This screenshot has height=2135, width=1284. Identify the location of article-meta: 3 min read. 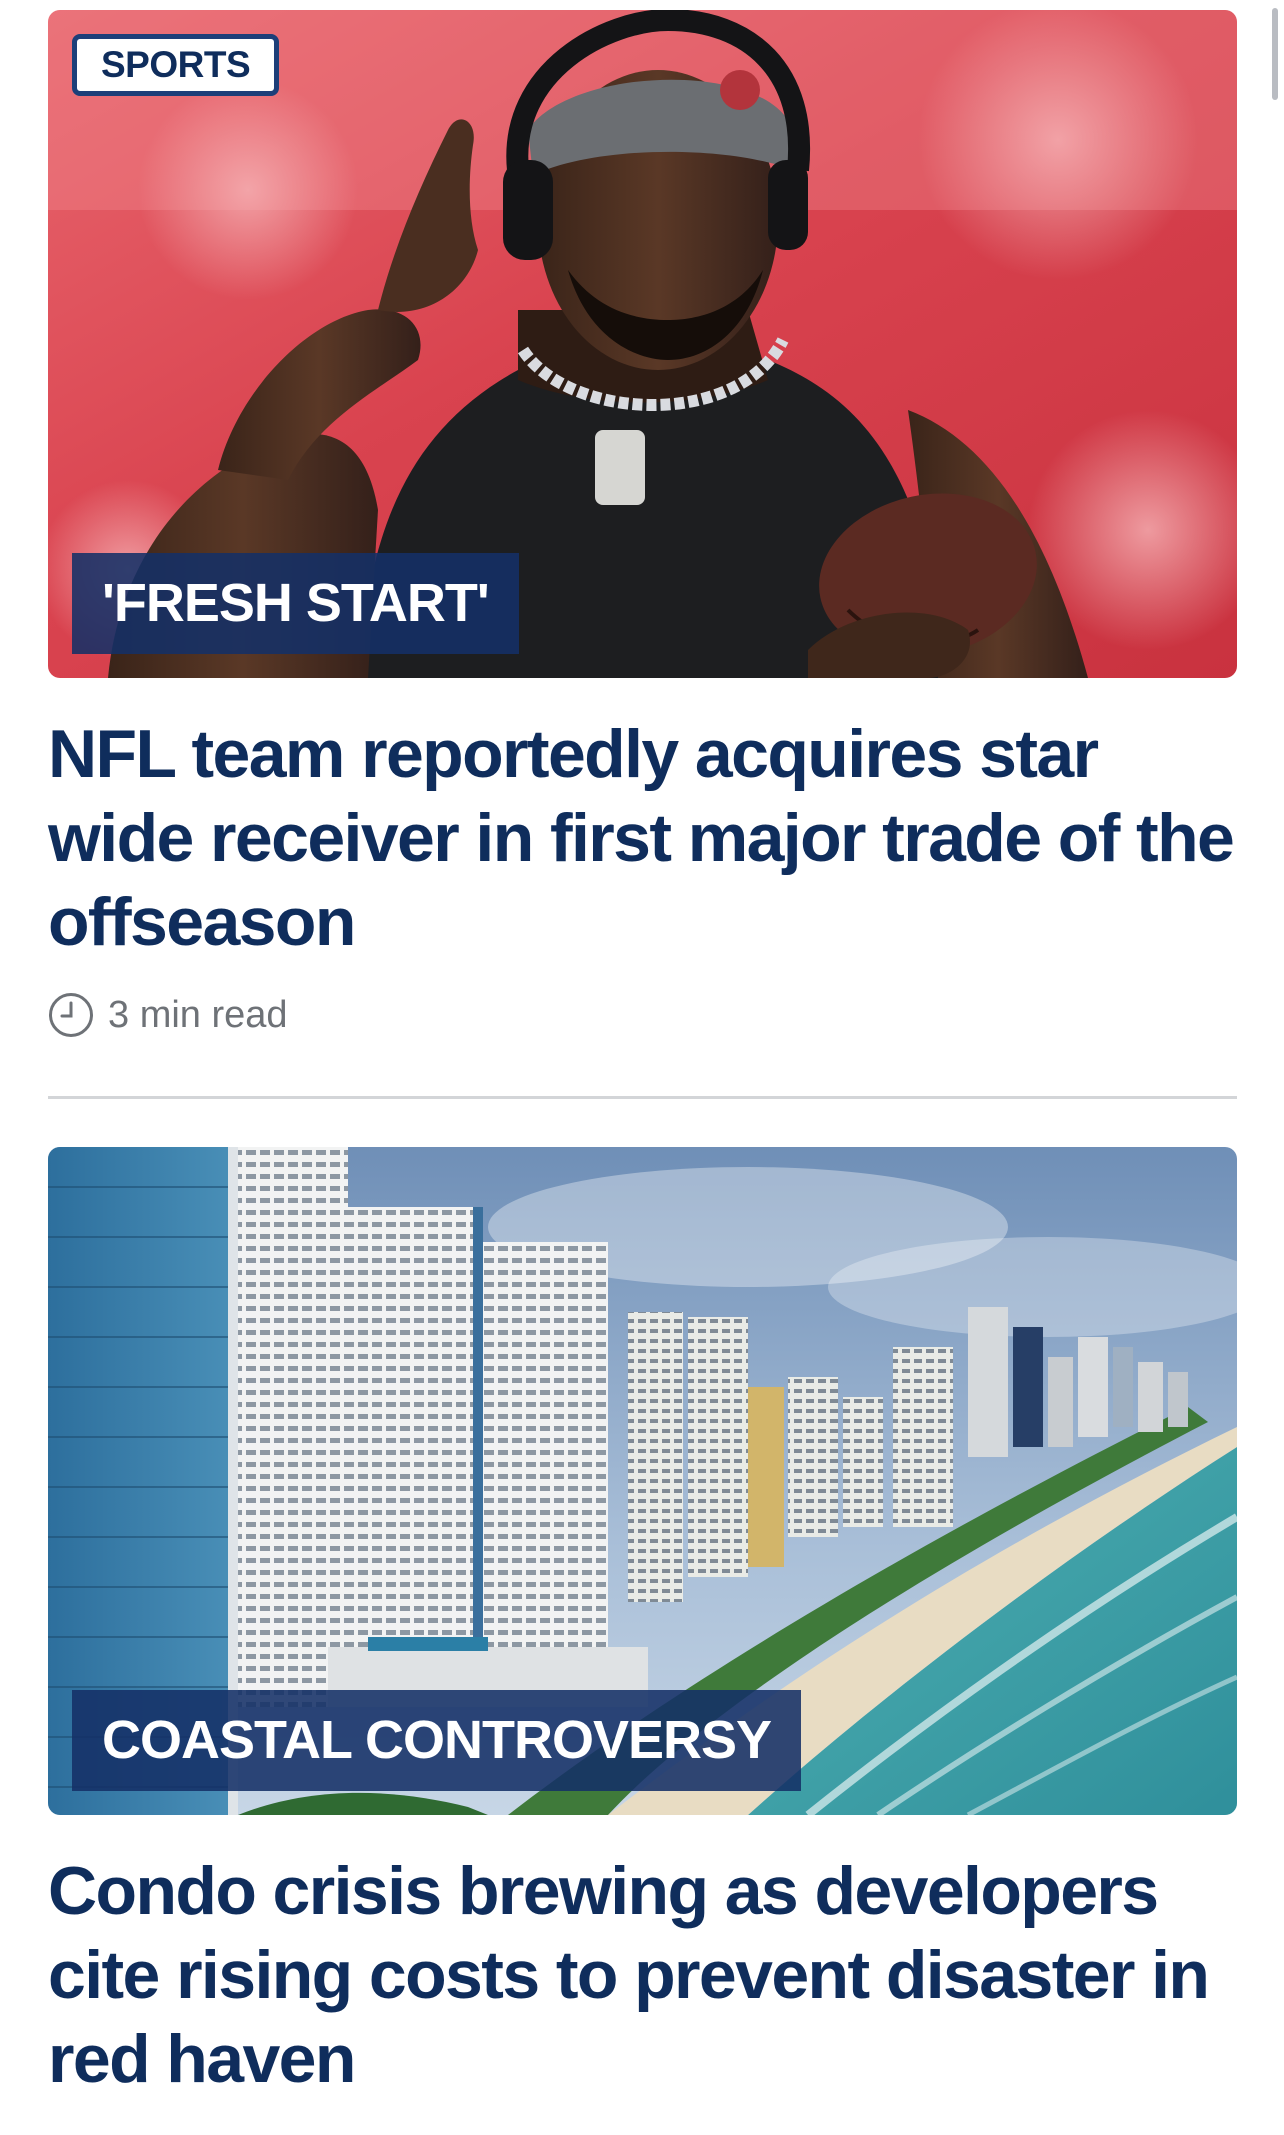
(642, 1015).